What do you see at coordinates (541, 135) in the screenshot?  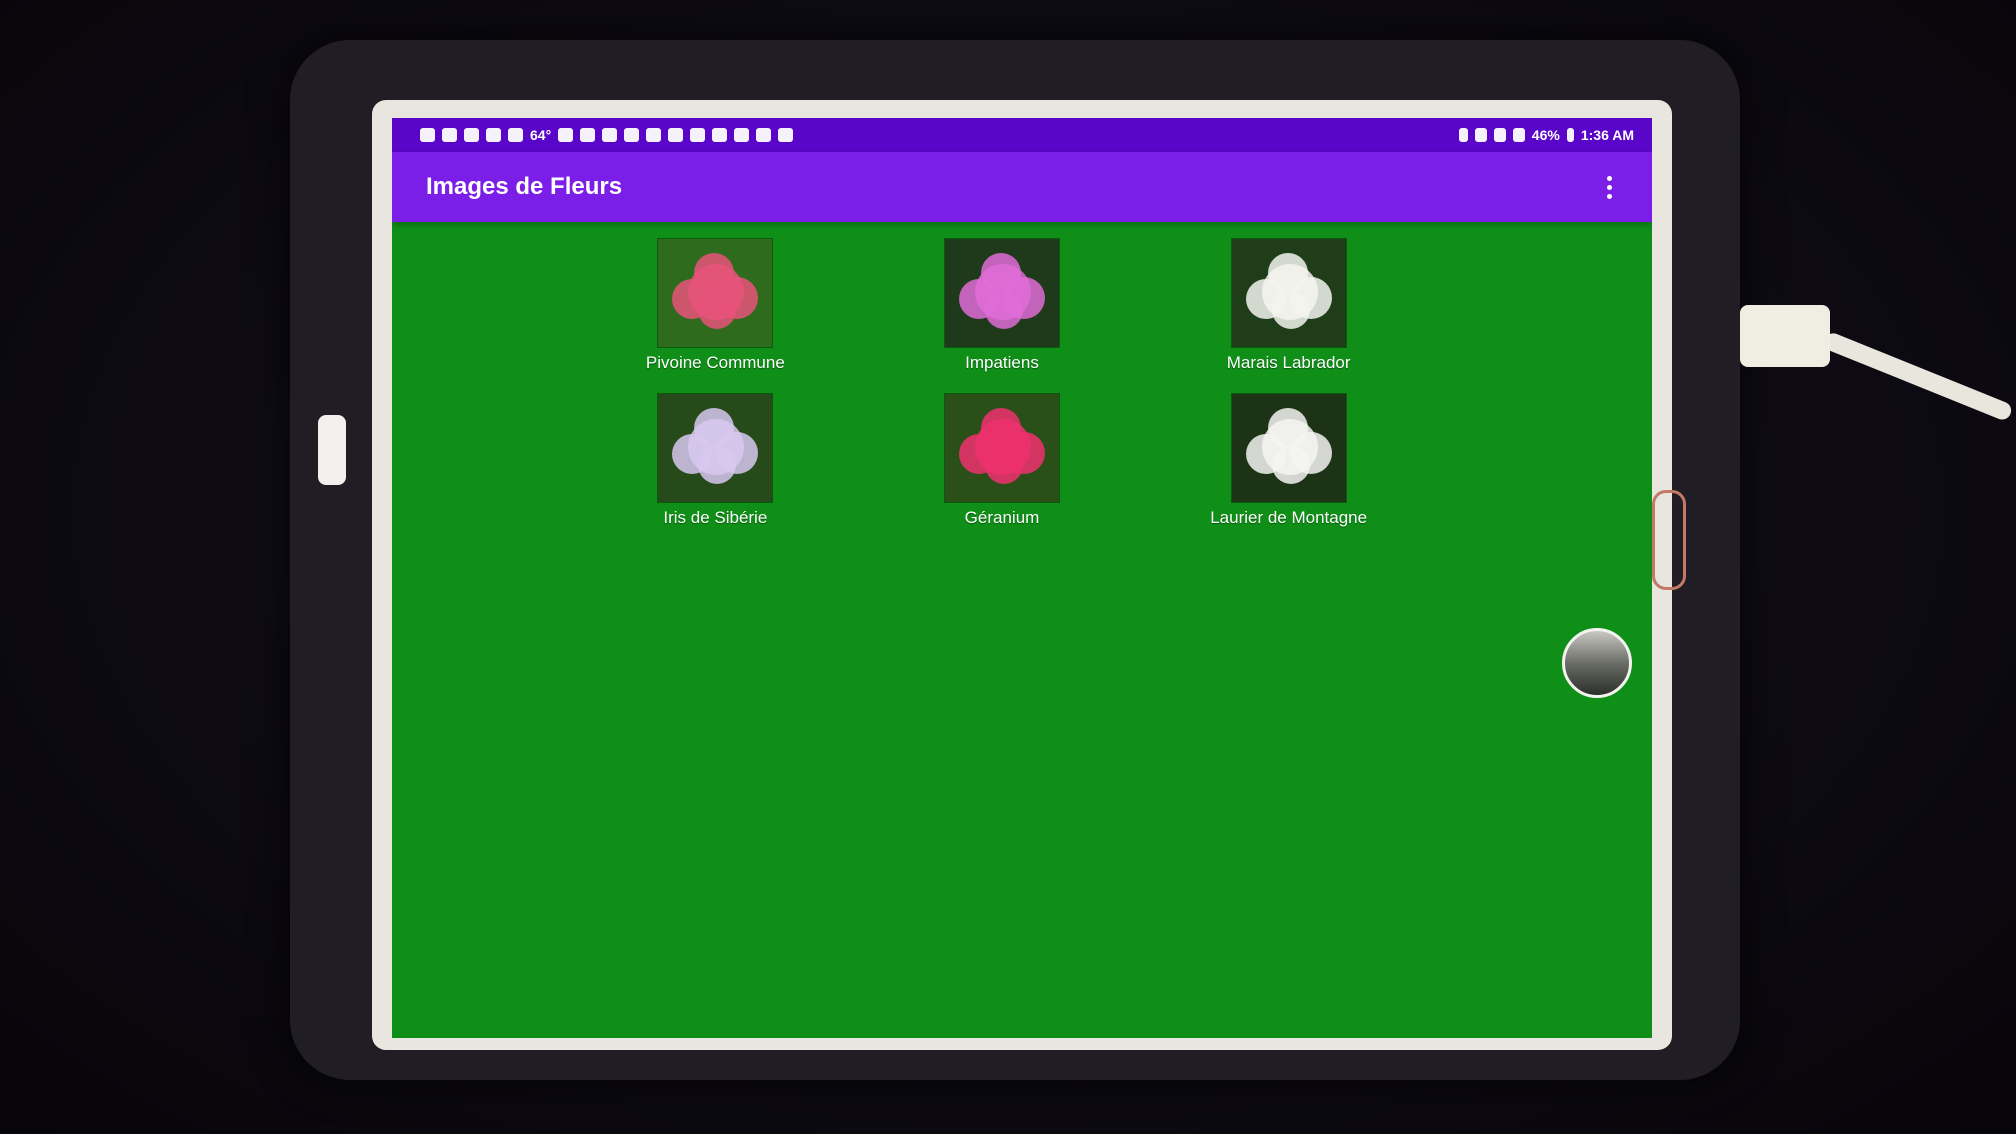 I see `weather-temperature: 64°` at bounding box center [541, 135].